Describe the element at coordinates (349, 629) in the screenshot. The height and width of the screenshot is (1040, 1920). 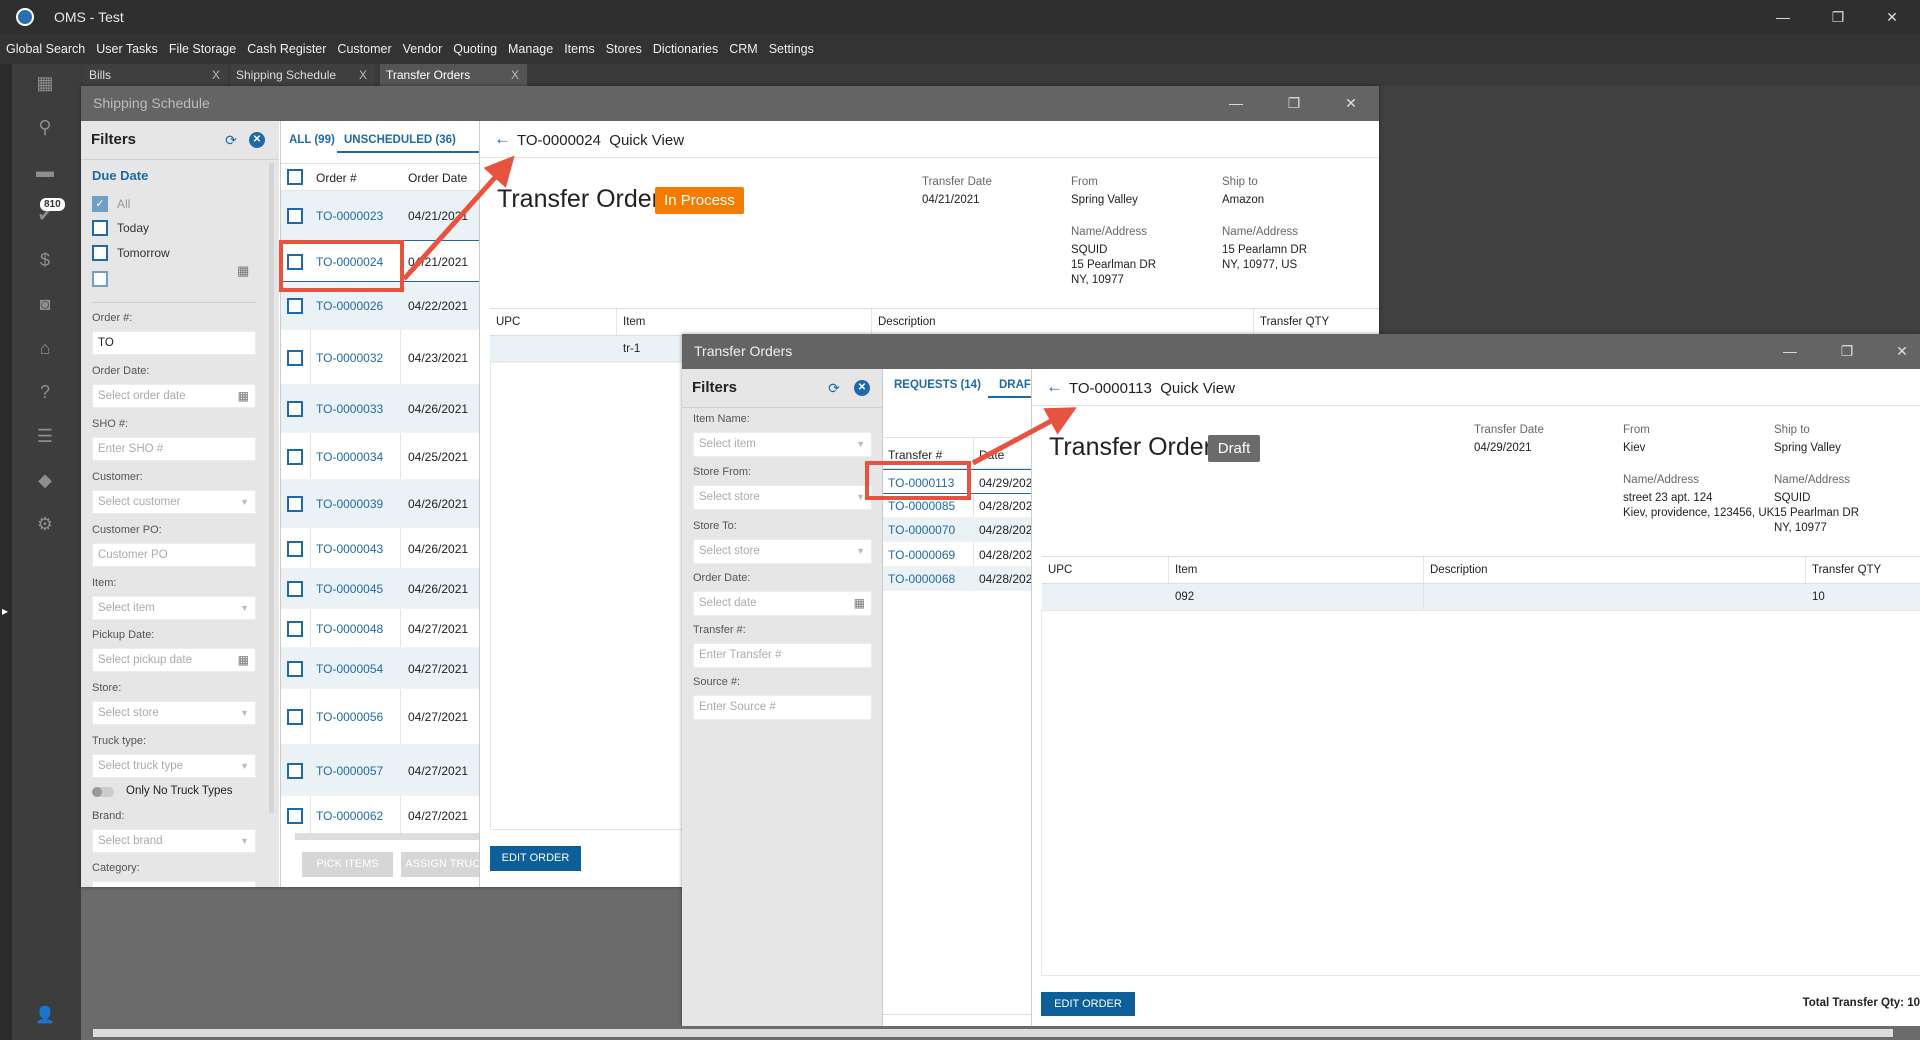
I see `order-number-link: TO-0000048` at that location.